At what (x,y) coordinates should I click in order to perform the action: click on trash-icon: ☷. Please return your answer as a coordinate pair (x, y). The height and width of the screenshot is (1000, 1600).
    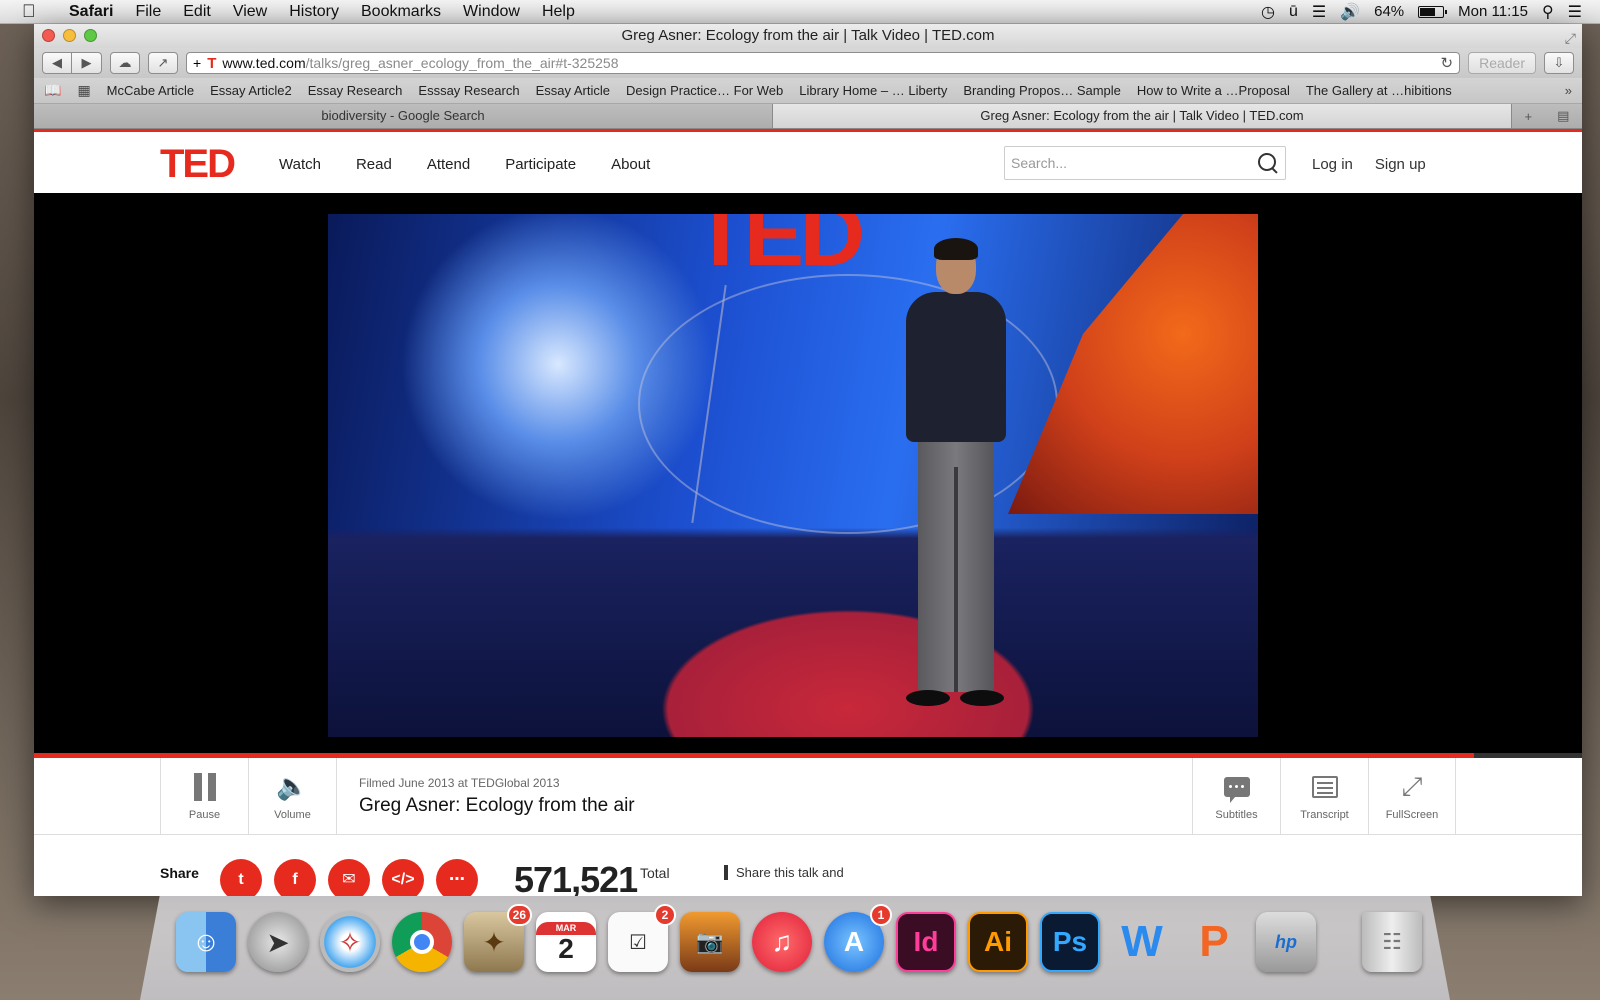
    Looking at the image, I should click on (1392, 942).